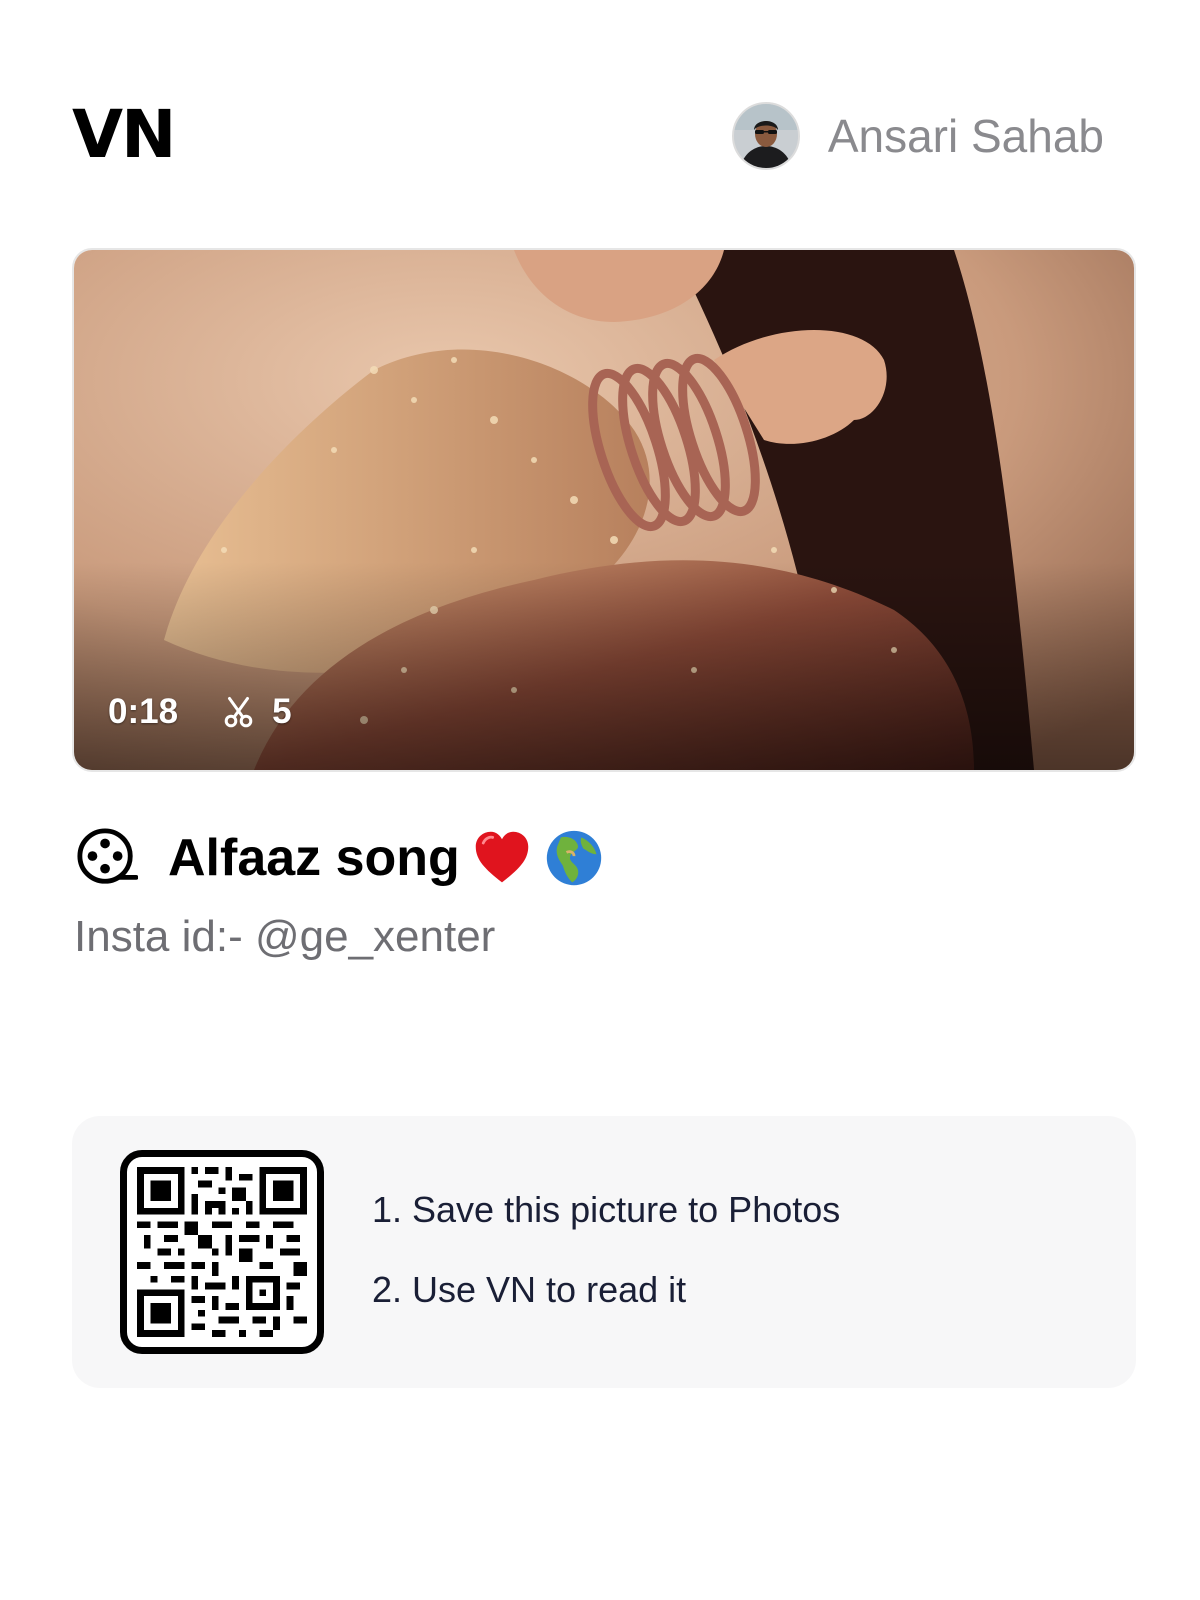 The width and height of the screenshot is (1200, 1600). Describe the element at coordinates (282, 711) in the screenshot. I see `clip-count: 5` at that location.